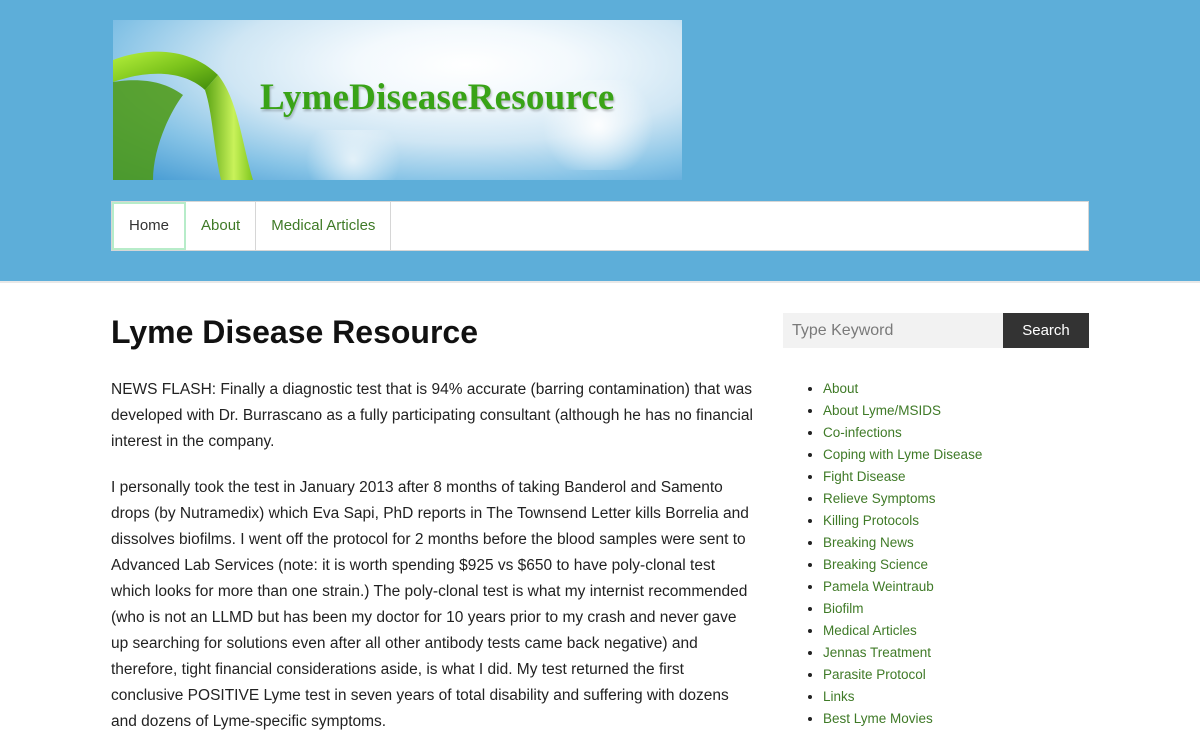 The height and width of the screenshot is (755, 1200). I want to click on search-input, so click(893, 330).